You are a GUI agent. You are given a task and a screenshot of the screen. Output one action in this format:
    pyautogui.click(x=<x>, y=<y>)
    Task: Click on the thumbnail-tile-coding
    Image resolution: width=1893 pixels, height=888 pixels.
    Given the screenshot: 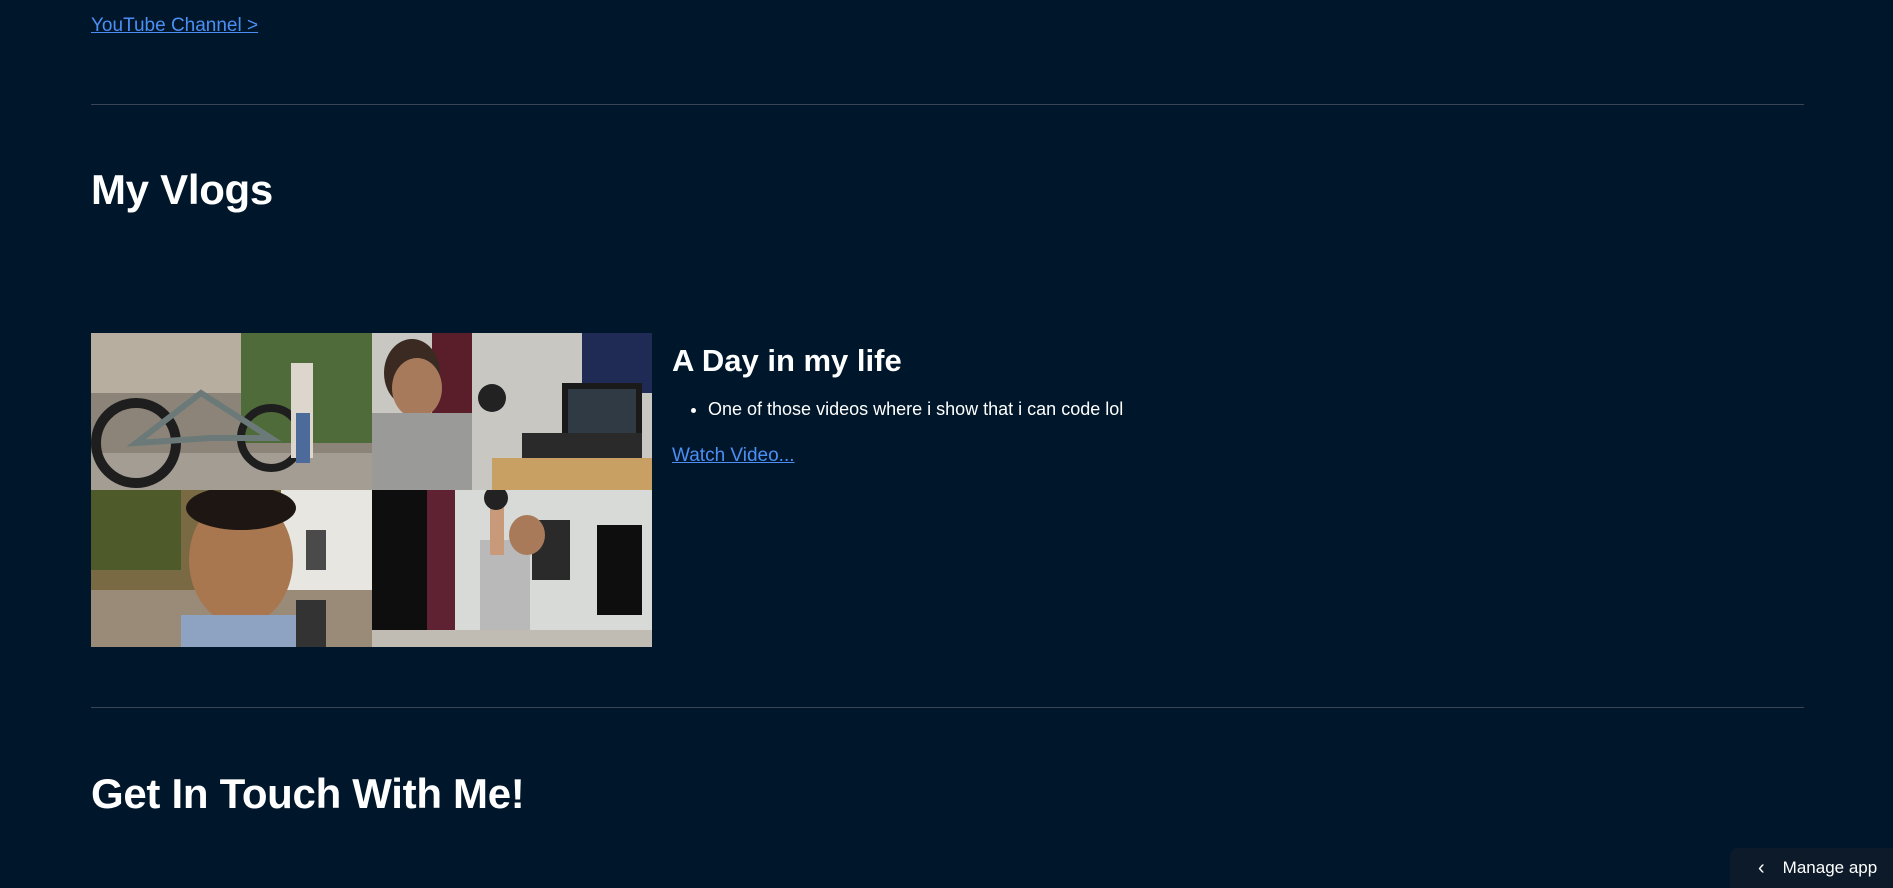 What is the action you would take?
    pyautogui.click(x=512, y=411)
    